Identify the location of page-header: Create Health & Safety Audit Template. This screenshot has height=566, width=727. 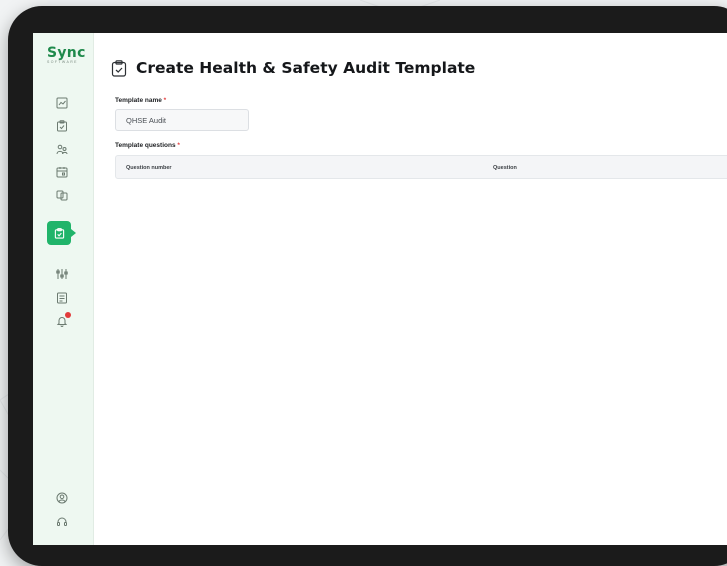
(293, 68).